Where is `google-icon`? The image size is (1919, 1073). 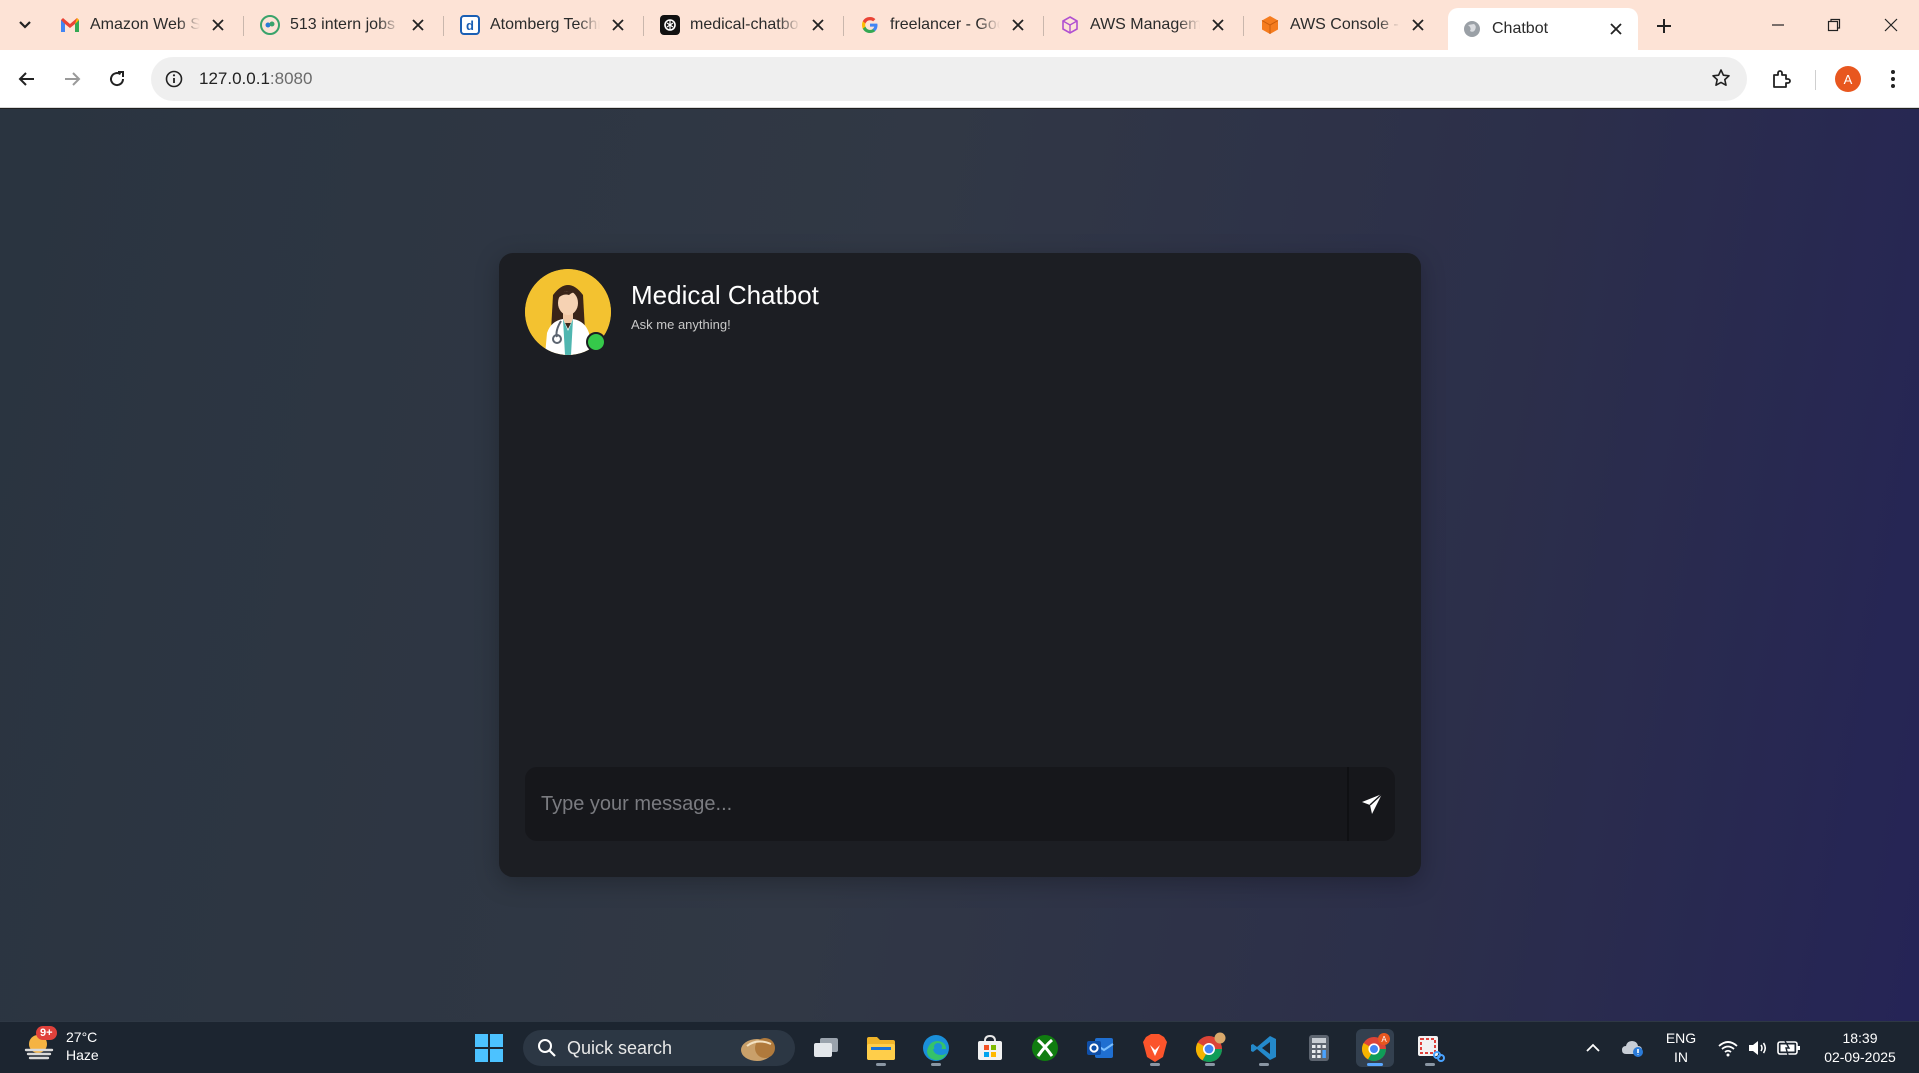
google-icon is located at coordinates (870, 25).